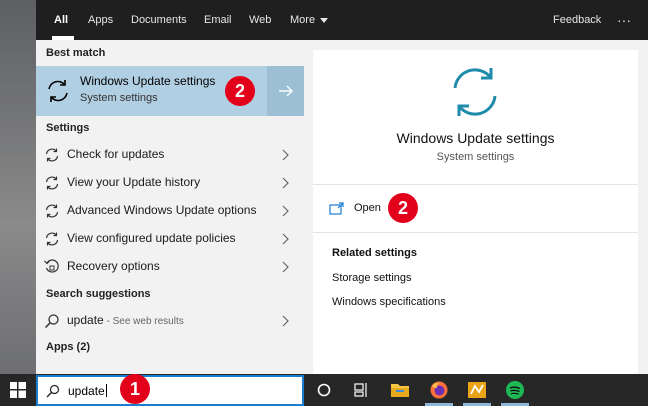 The width and height of the screenshot is (648, 406). Describe the element at coordinates (51, 266) in the screenshot. I see `recovery-icon` at that location.